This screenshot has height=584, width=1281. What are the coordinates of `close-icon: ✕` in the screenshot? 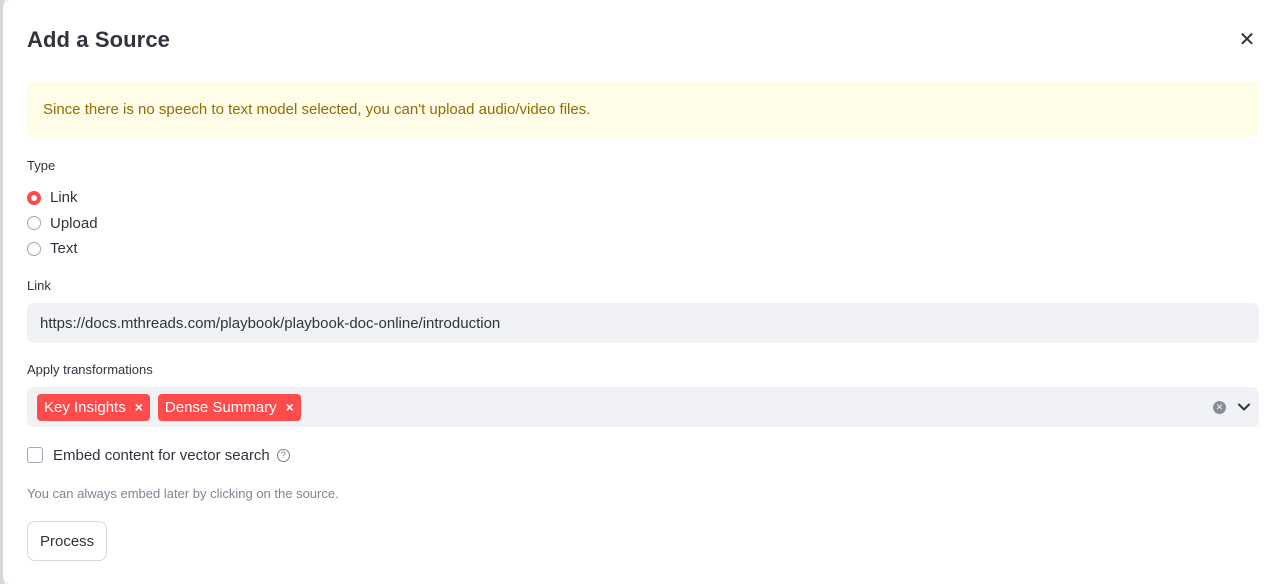 It's located at (1247, 40).